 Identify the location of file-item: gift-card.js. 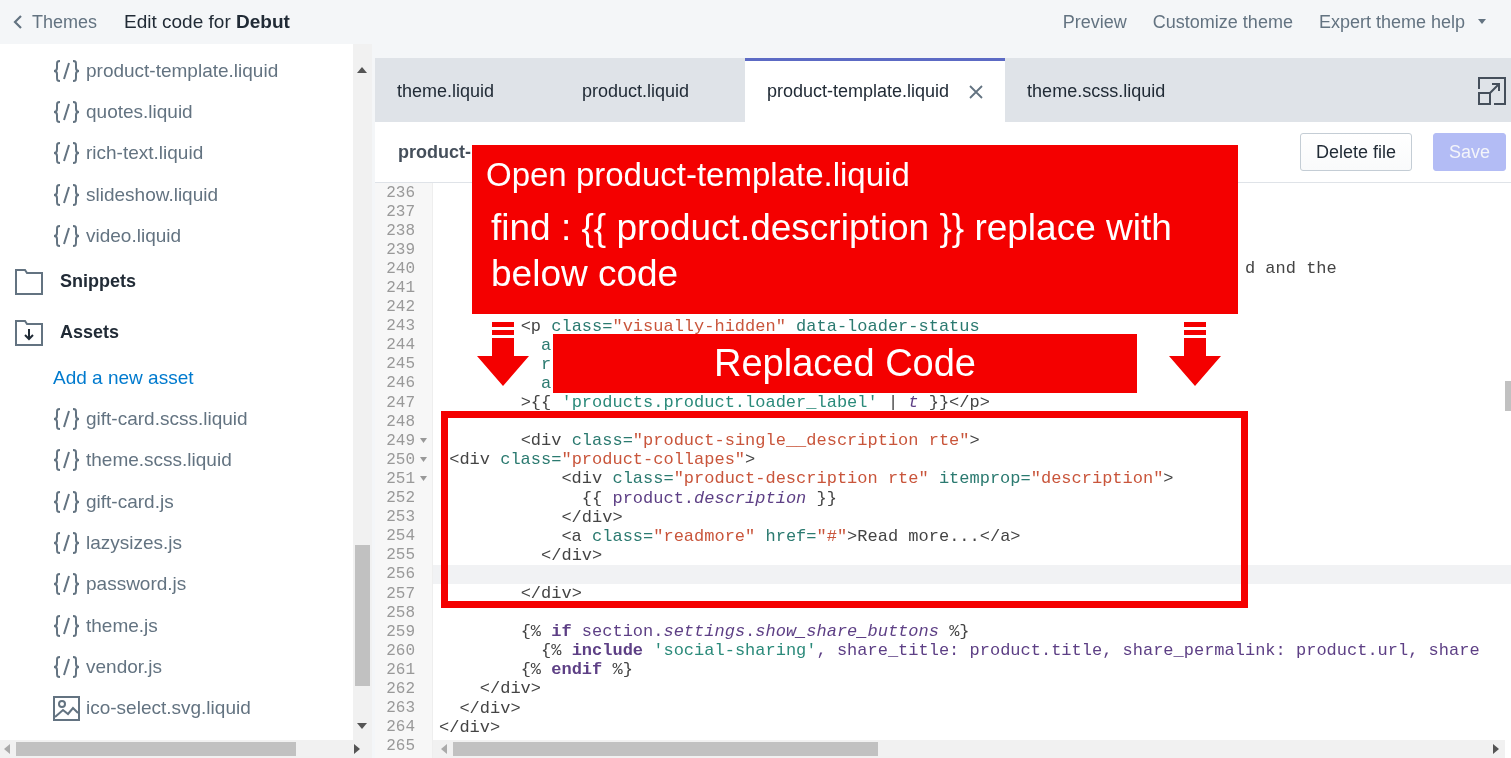
(176, 502).